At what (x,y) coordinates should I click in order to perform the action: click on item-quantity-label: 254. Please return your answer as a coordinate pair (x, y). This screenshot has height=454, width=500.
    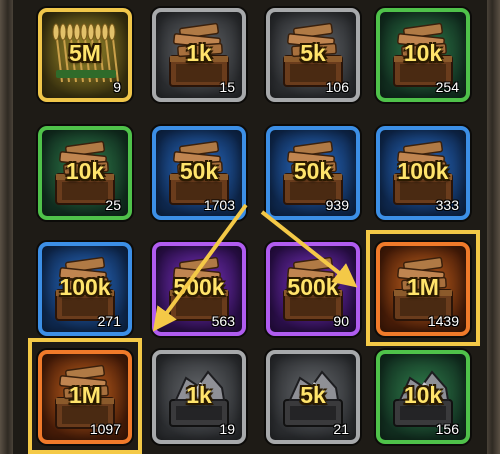
    Looking at the image, I should click on (447, 87).